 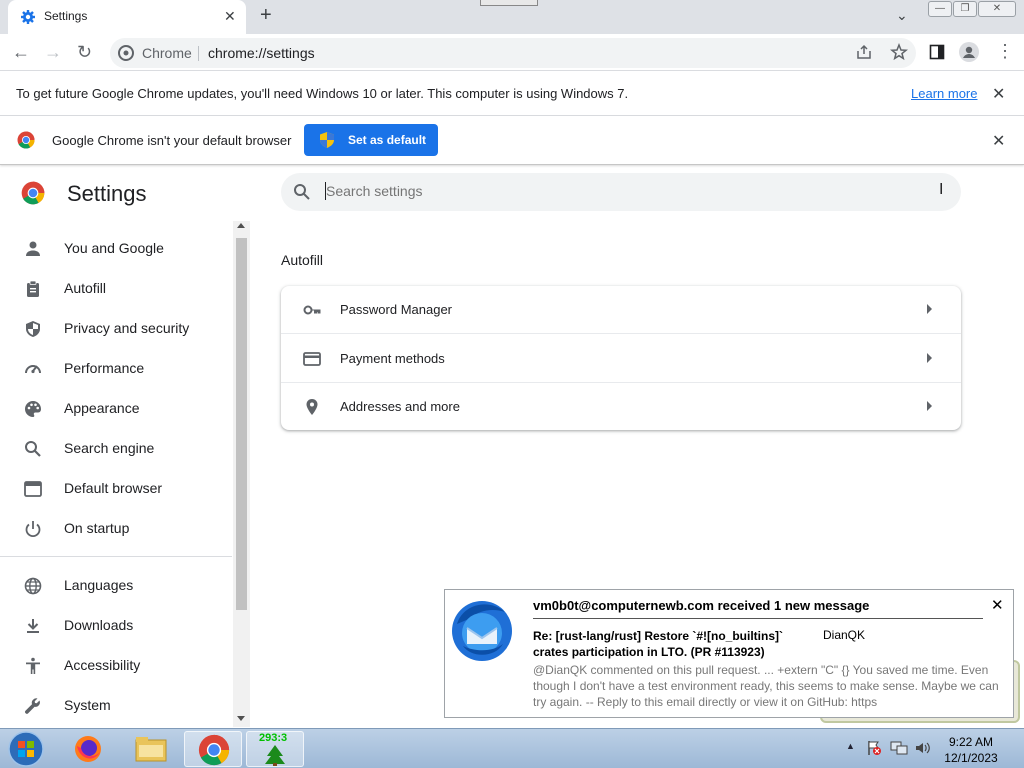 I want to click on set-as-default-label: Set as default, so click(x=387, y=140).